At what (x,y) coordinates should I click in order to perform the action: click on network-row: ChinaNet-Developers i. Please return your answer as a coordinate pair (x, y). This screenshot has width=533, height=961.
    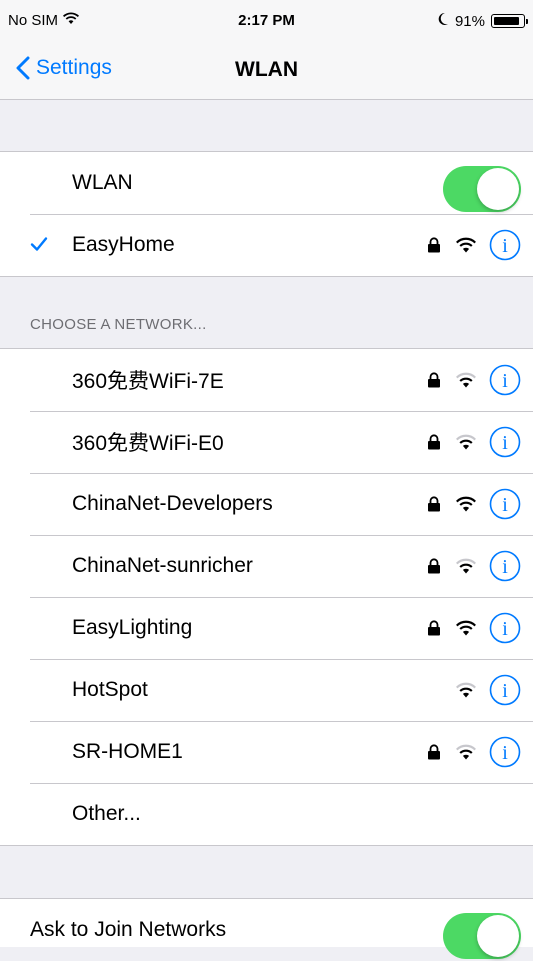
    Looking at the image, I should click on (266, 504).